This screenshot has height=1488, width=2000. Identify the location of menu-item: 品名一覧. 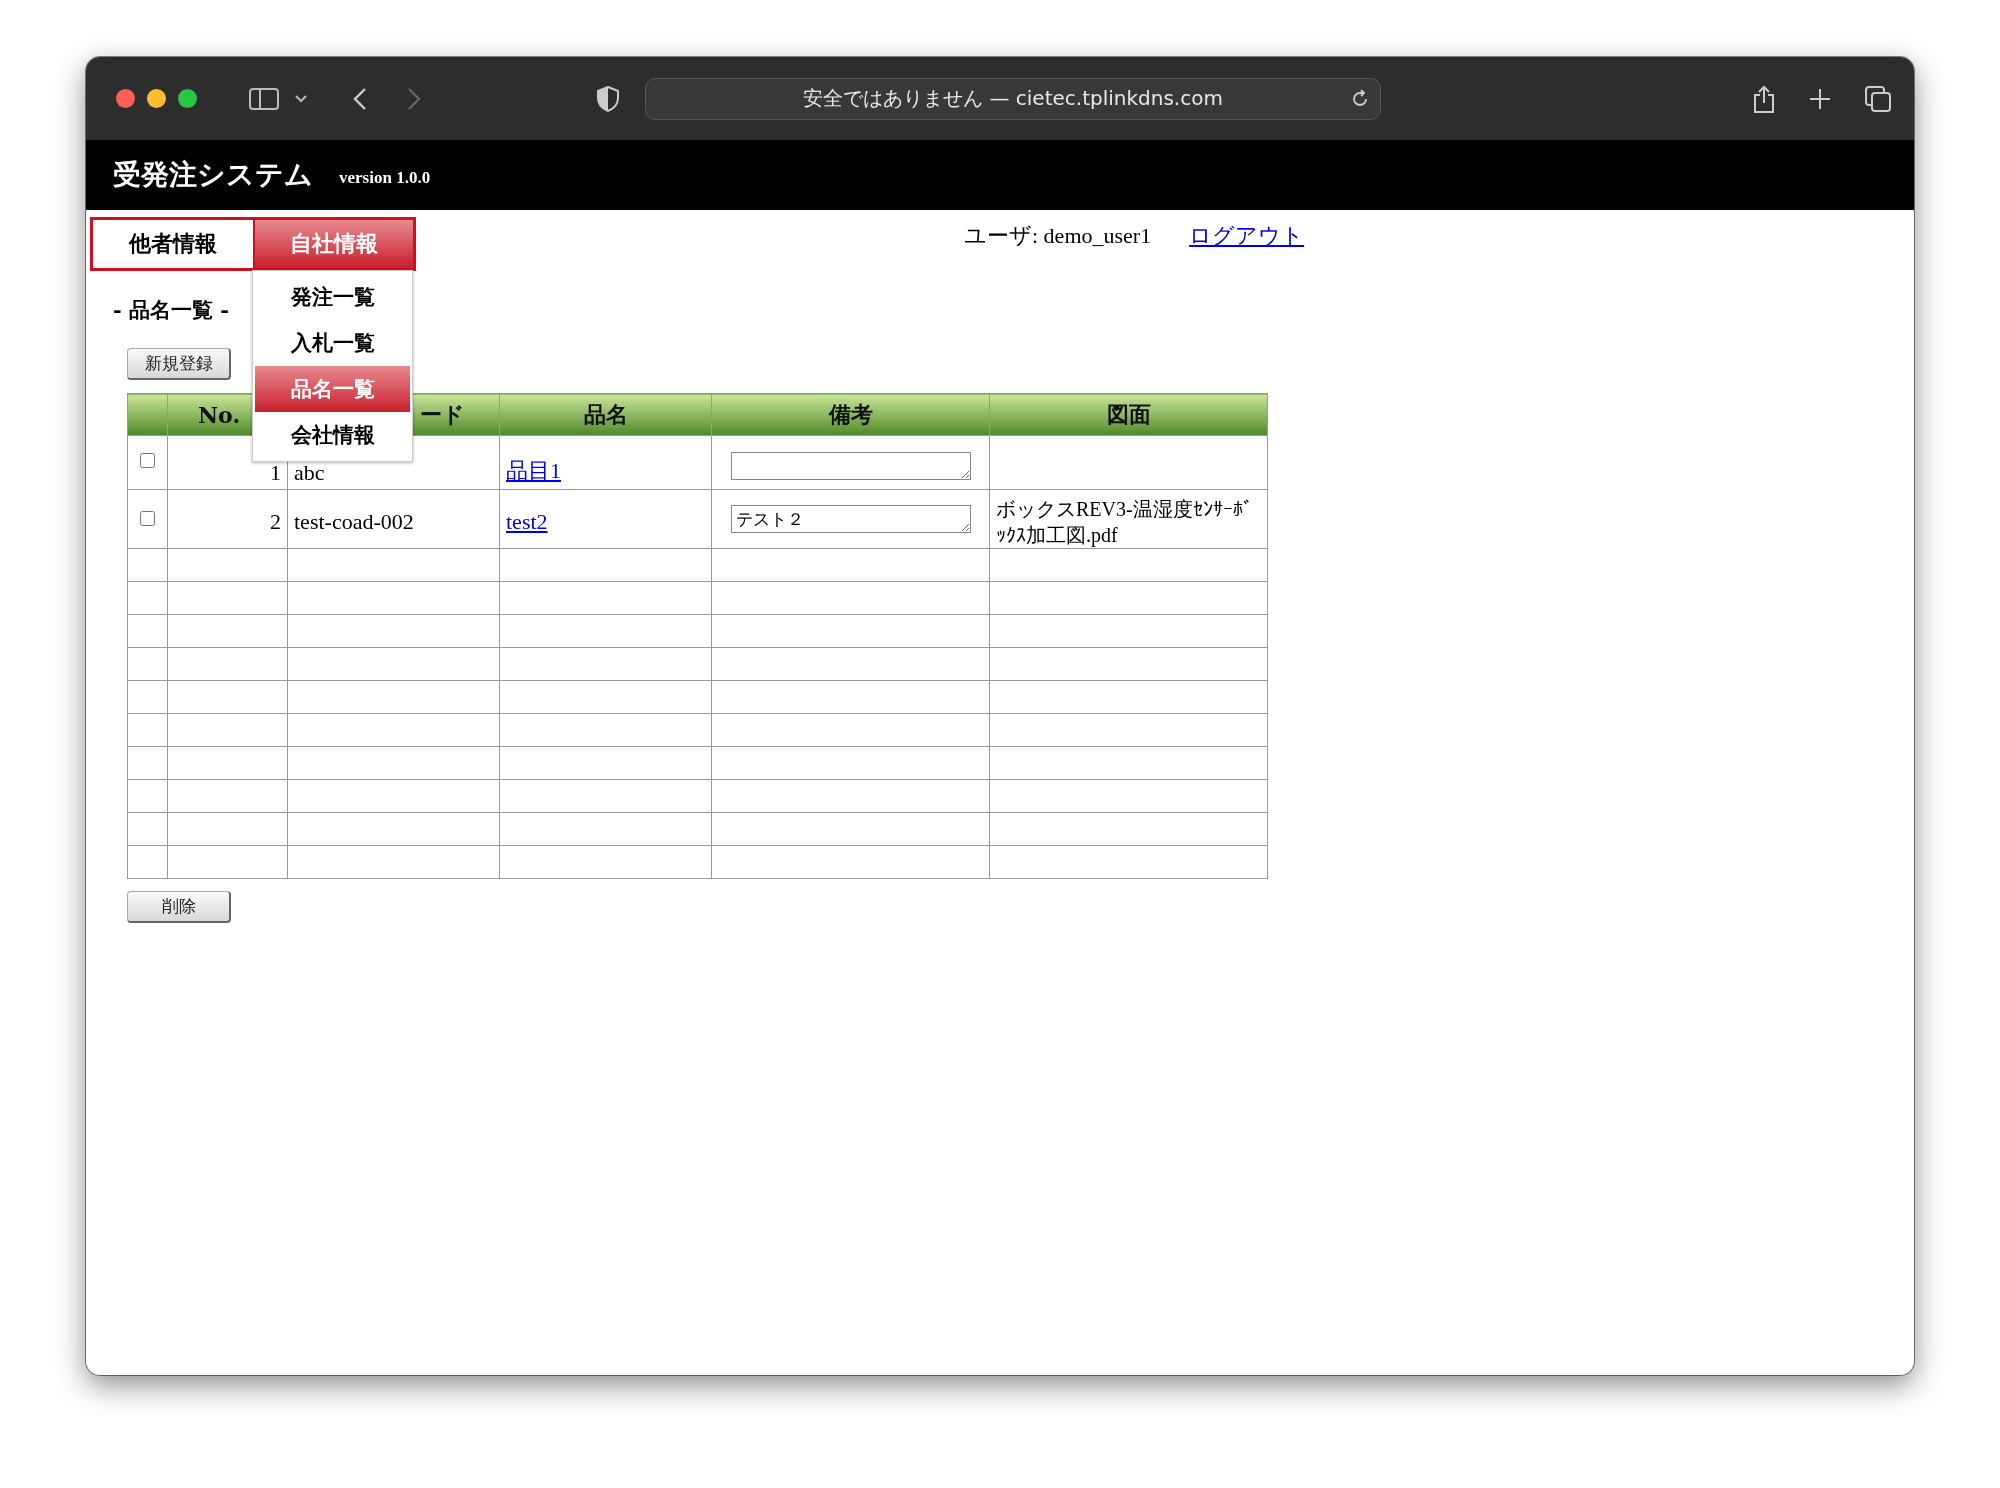
(332, 389).